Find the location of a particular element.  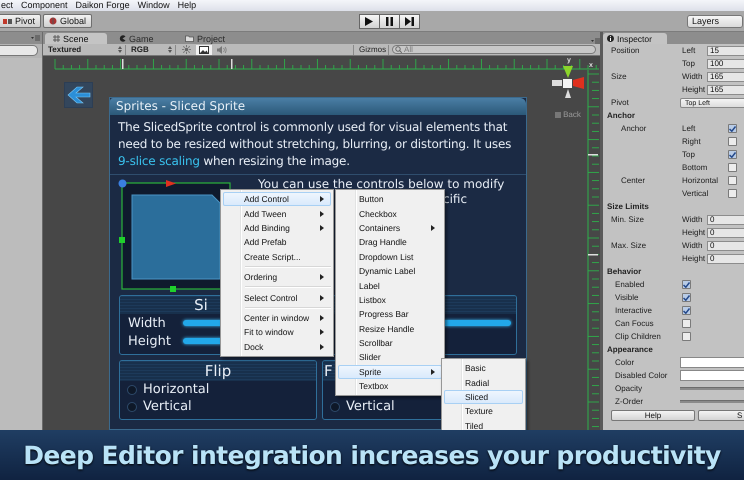

menu-item: Component is located at coordinates (44, 5).